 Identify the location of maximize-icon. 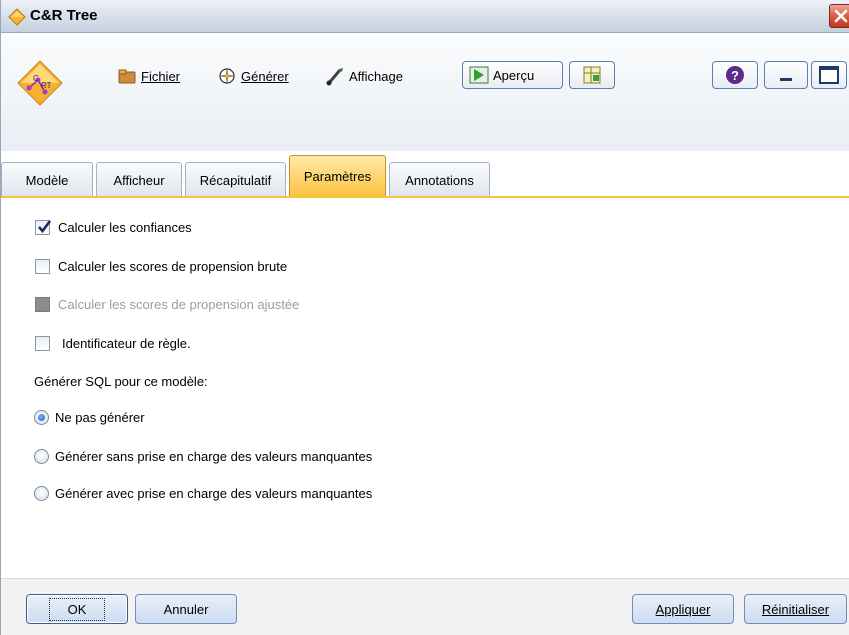
(829, 75).